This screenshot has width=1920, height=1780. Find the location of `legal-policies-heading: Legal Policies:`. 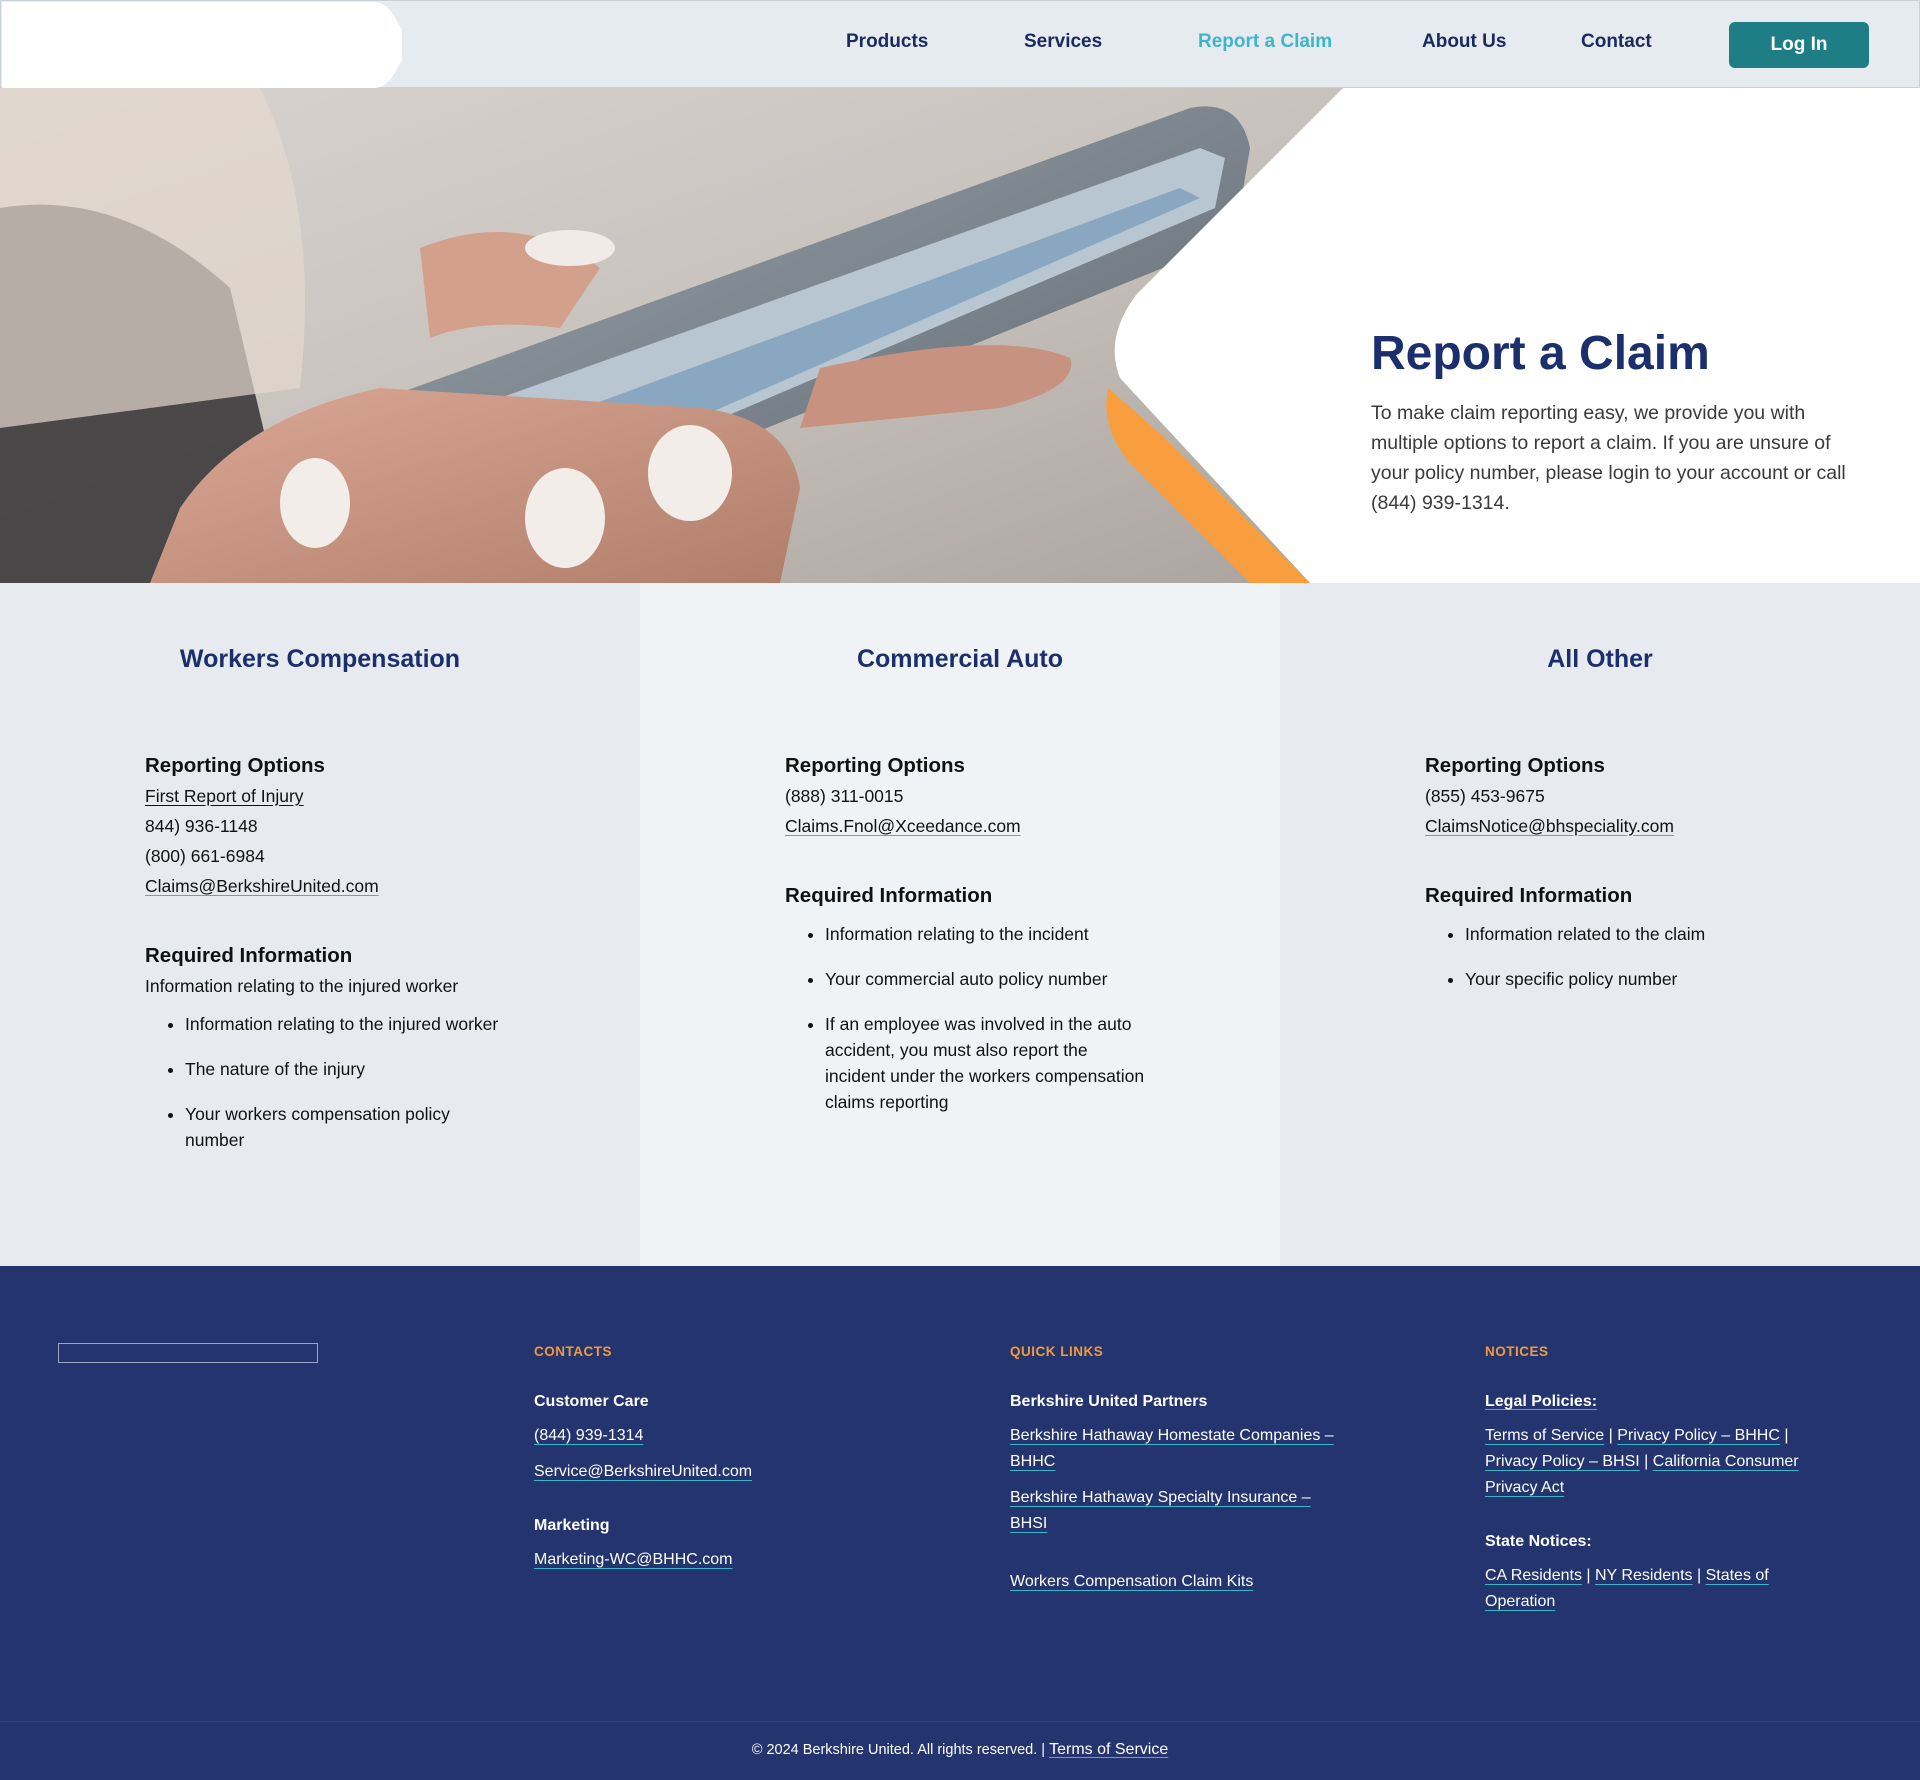

legal-policies-heading: Legal Policies: is located at coordinates (1541, 1401).